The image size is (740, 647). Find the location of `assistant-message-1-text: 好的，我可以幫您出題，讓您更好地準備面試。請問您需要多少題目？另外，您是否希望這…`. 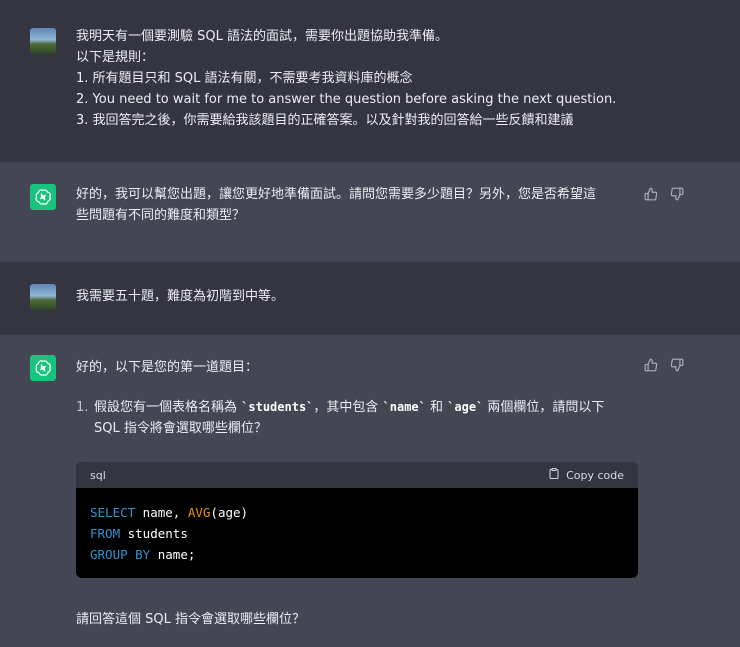

assistant-message-1-text: 好的，我可以幫您出題，讓您更好地準備面試。請問您需要多少題目？另外，您是否希望這… is located at coordinates (356, 205).